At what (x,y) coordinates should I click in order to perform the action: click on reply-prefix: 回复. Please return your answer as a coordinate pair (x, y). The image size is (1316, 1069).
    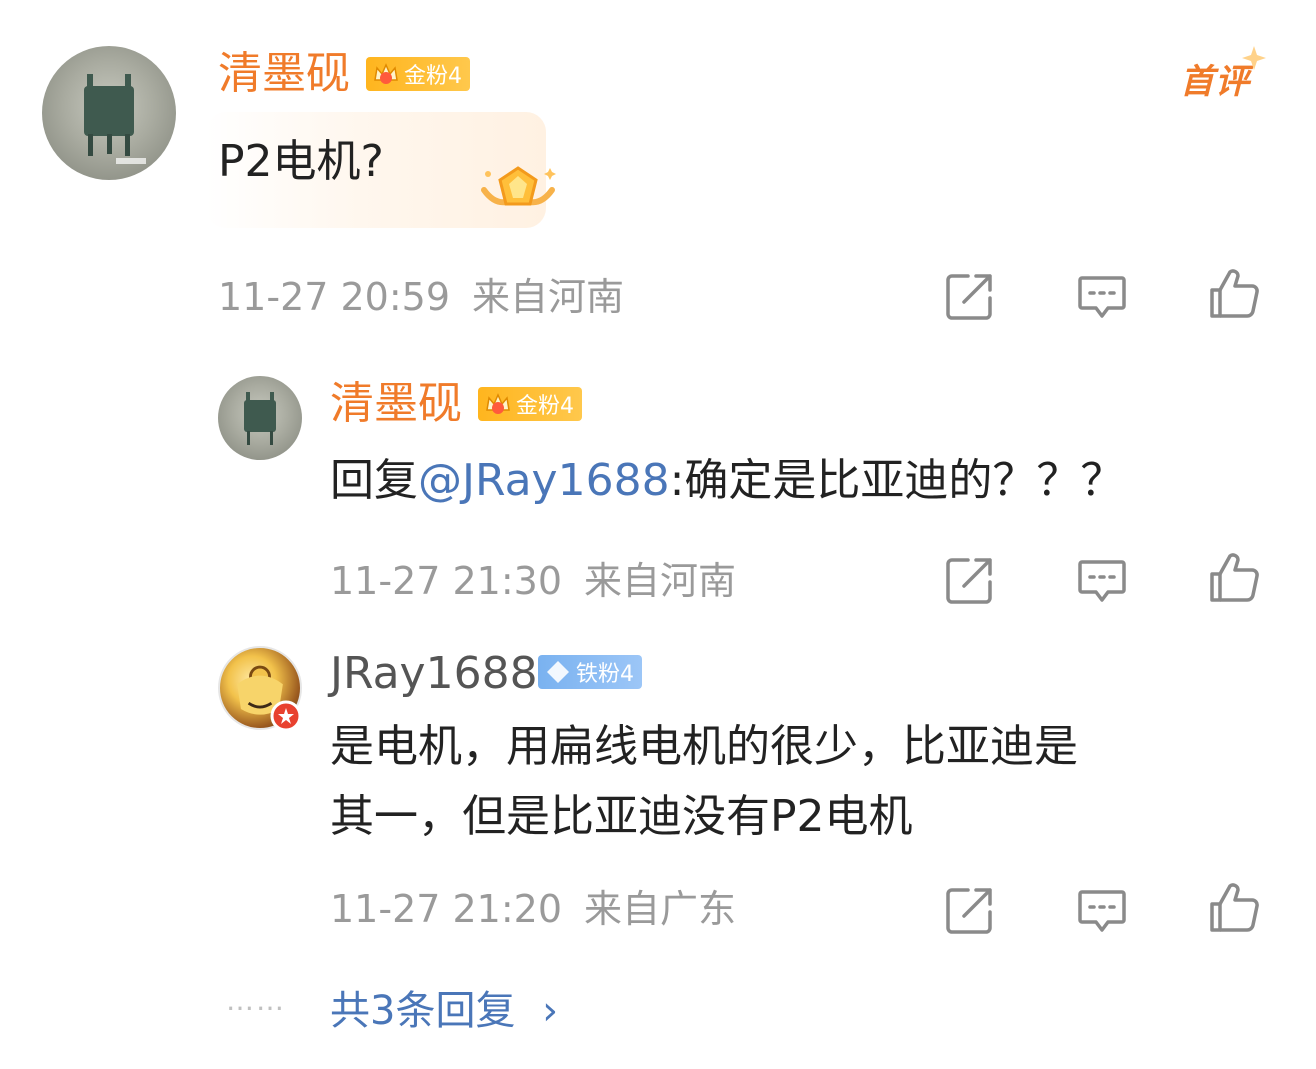
    Looking at the image, I should click on (374, 480).